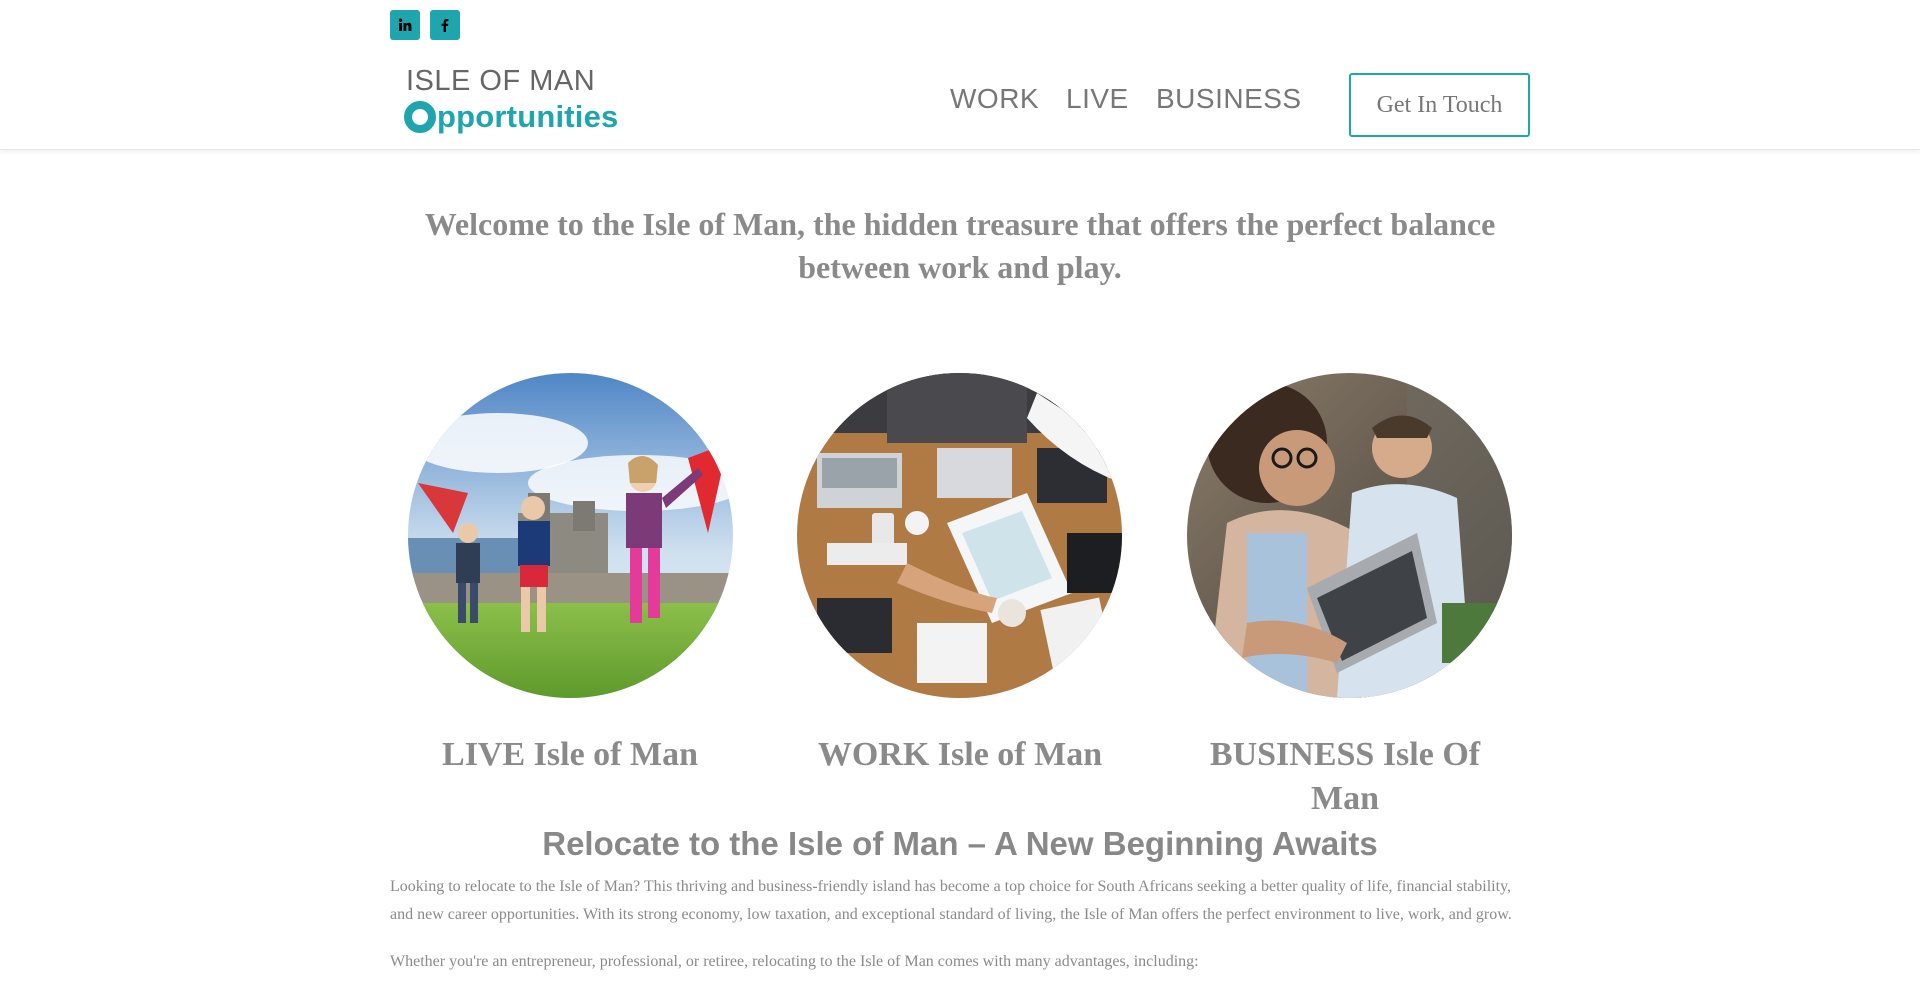 The image size is (1920, 993). Describe the element at coordinates (1229, 99) in the screenshot. I see `nav-business: BUSINESS` at that location.